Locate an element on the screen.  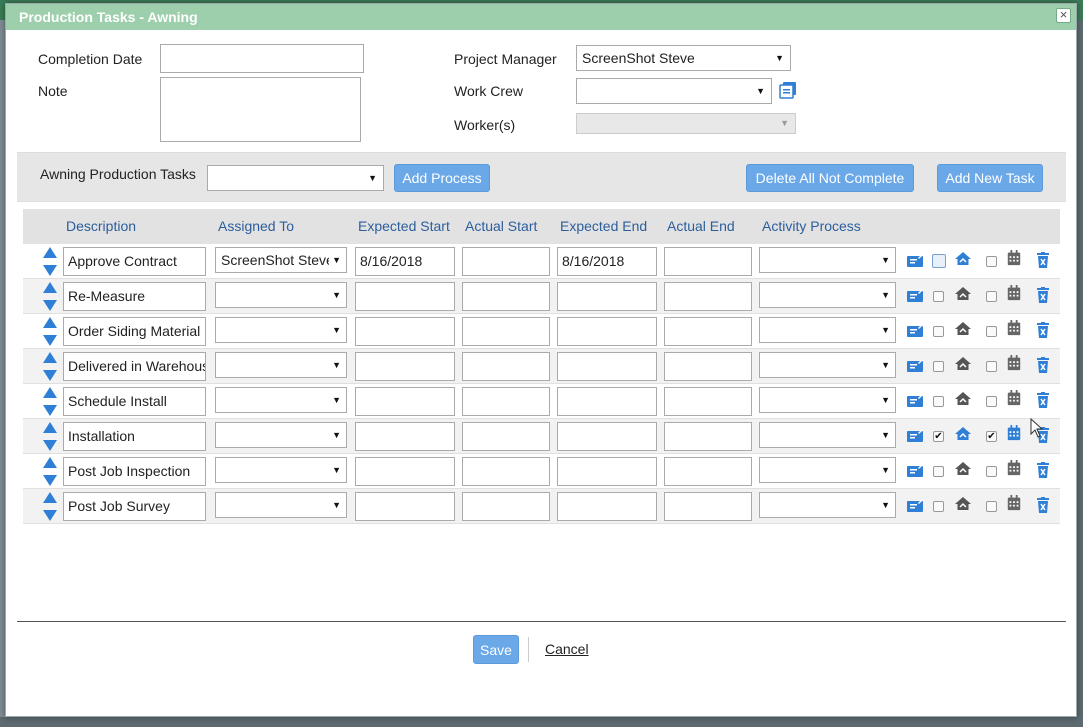
task-description-input: Approve Contract is located at coordinates (134, 261).